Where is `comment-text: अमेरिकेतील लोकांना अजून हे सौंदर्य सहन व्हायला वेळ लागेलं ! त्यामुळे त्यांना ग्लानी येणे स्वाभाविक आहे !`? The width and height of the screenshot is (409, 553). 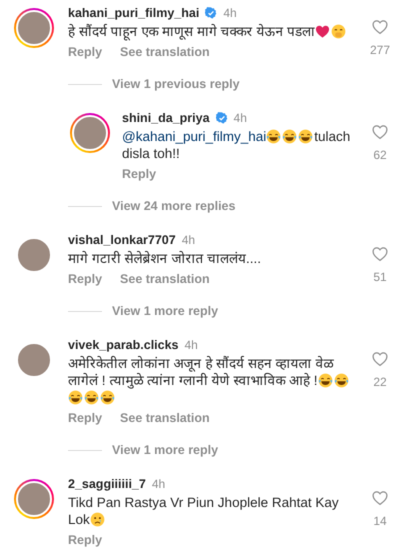 comment-text: अमेरिकेतील लोकांना अजून हे सौंदर्य सहन व्हायला वेळ लागेलं ! त्यामुळे त्यांना ग्लानी येणे स्वाभाविक आहे ! is located at coordinates (214, 380).